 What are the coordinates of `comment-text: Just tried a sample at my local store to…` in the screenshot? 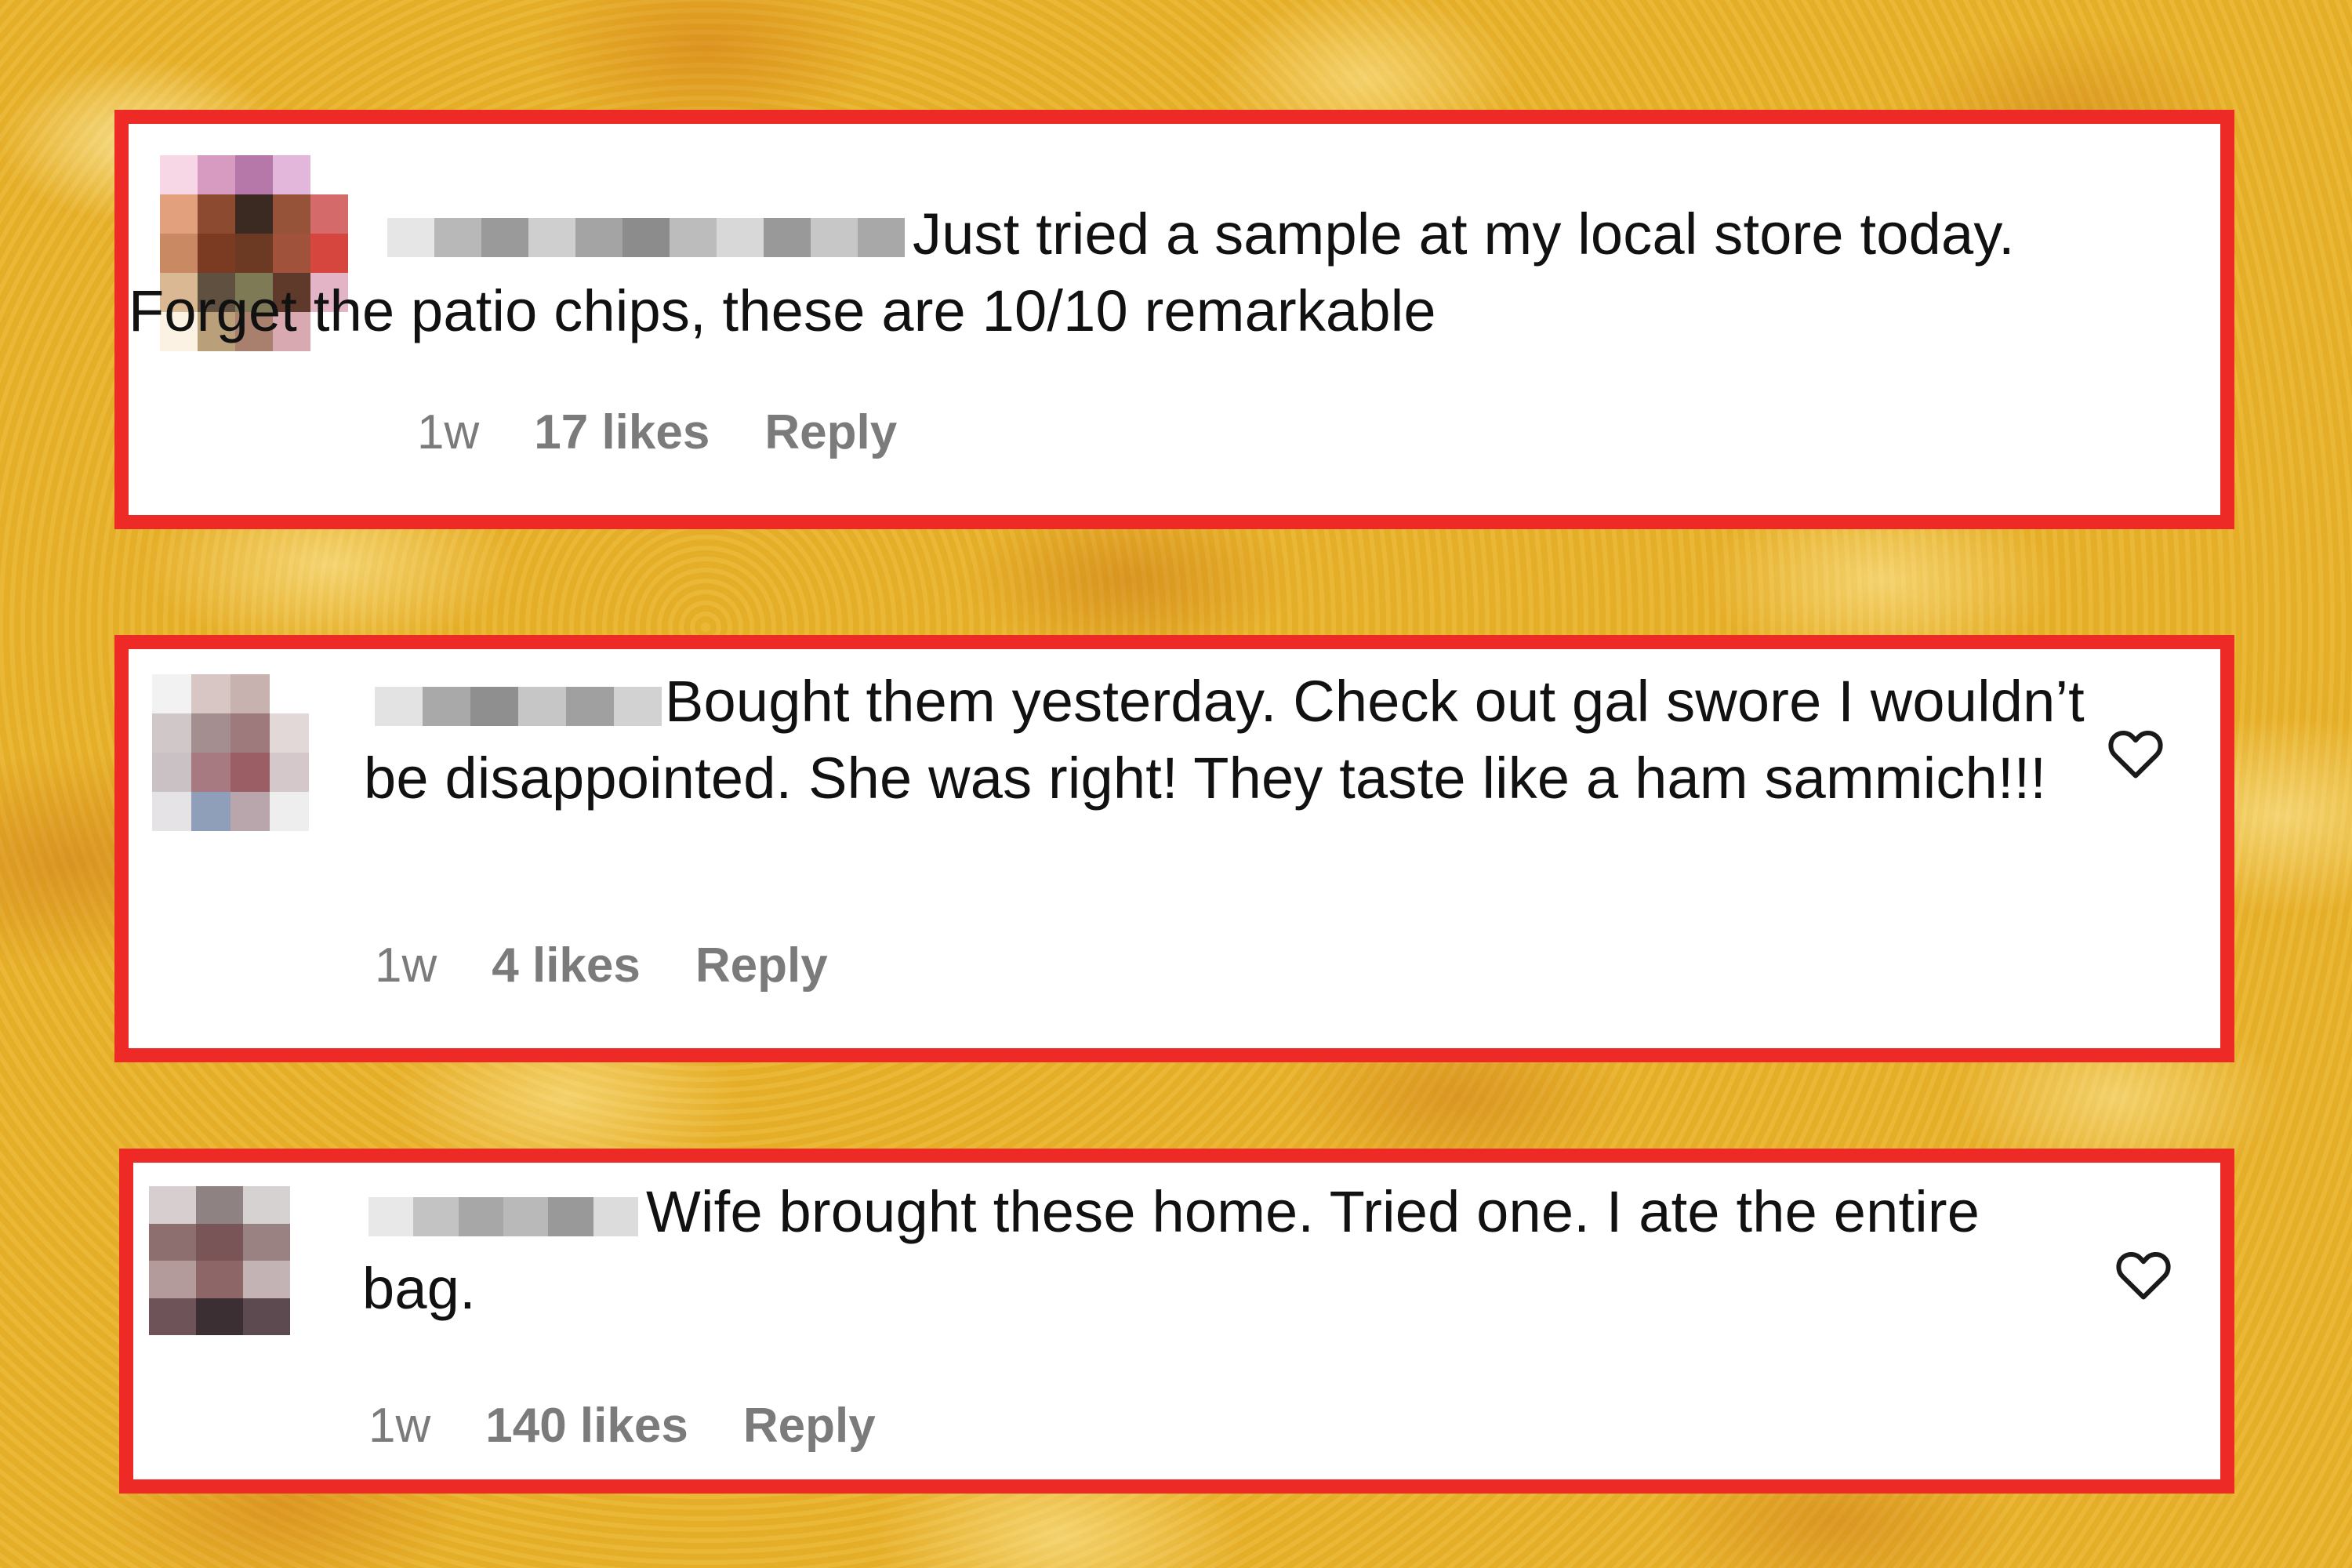 It's located at (1072, 272).